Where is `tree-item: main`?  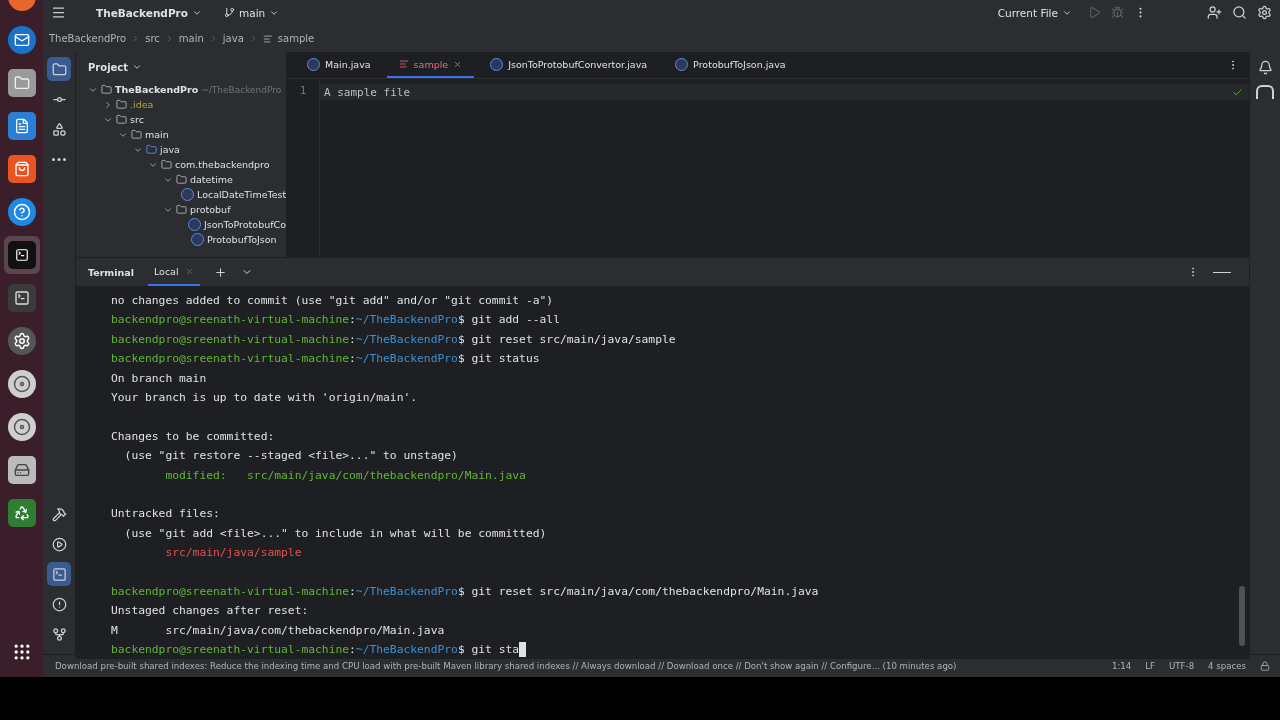
tree-item: main is located at coordinates (181, 134).